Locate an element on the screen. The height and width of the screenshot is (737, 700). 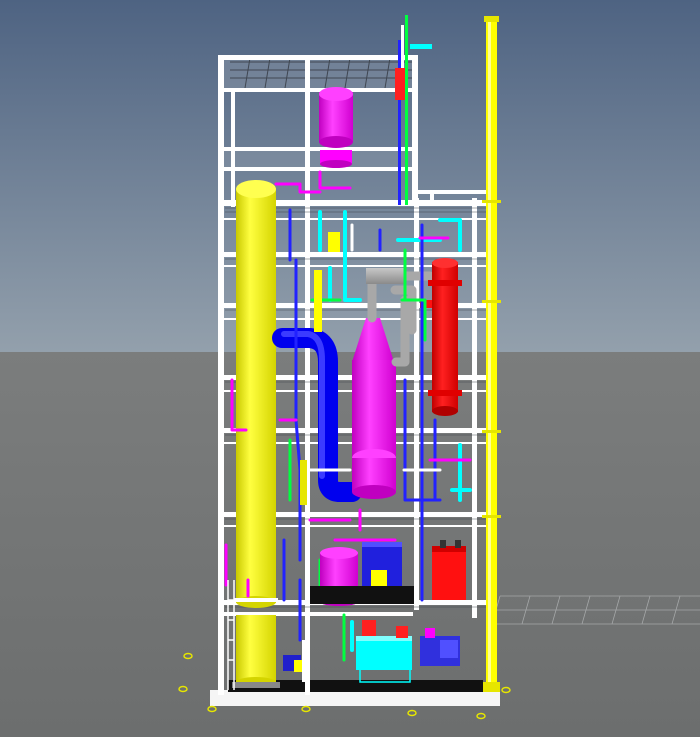
red-cabinet is located at coordinates (449, 570).